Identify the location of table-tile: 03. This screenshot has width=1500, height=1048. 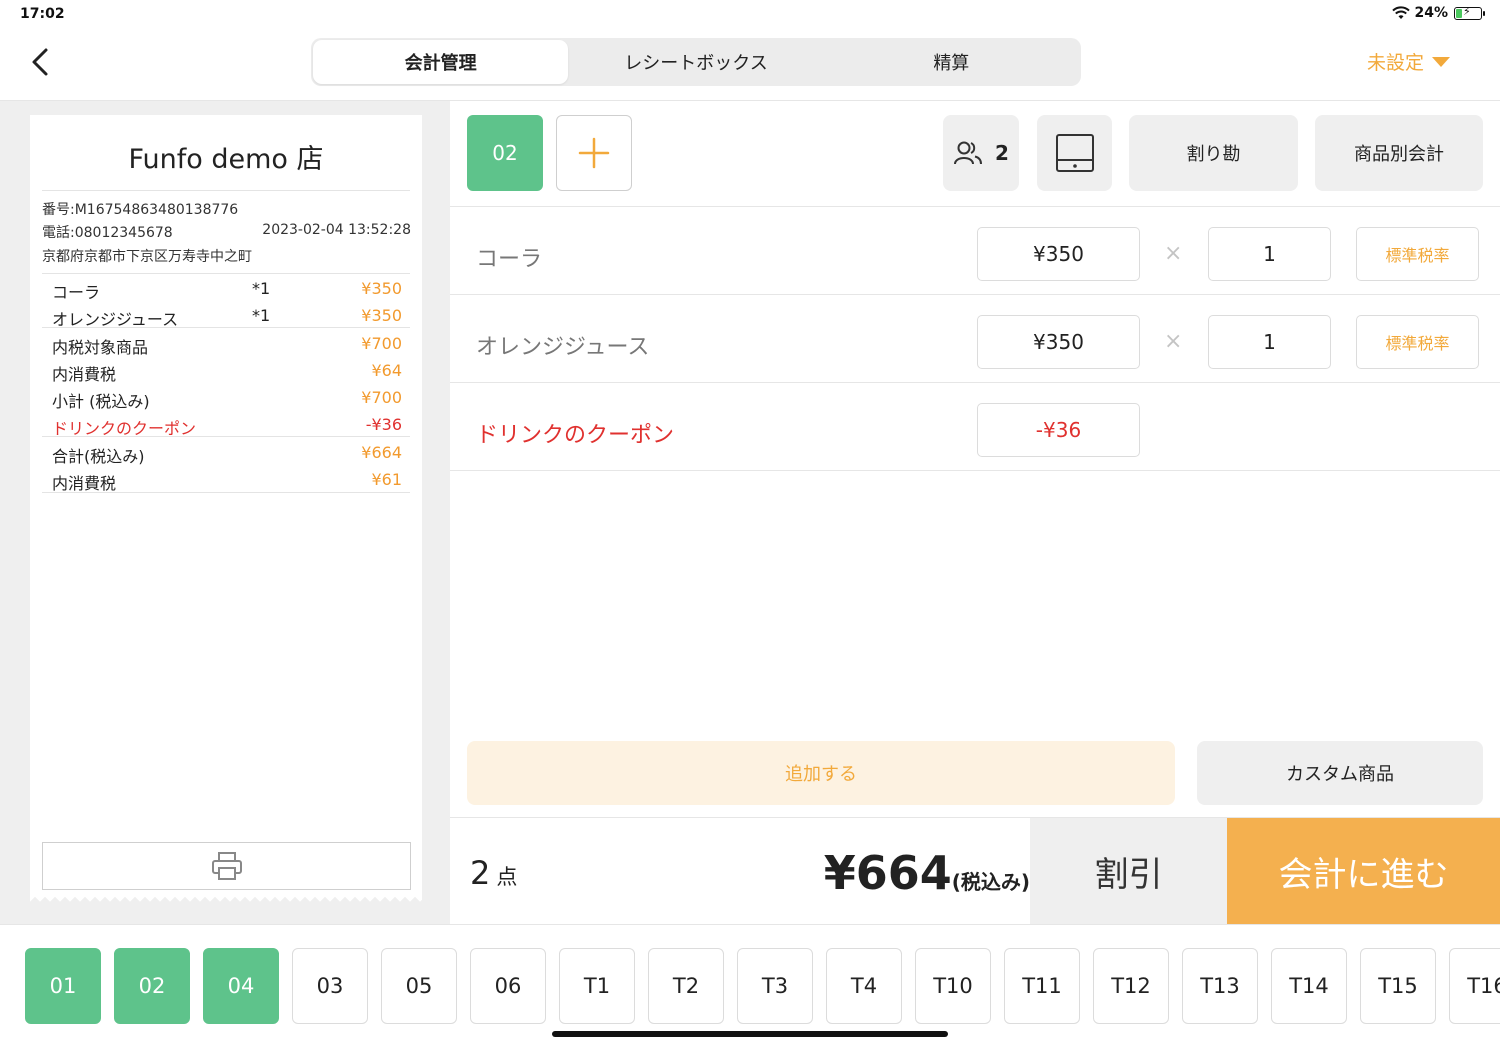
(330, 986).